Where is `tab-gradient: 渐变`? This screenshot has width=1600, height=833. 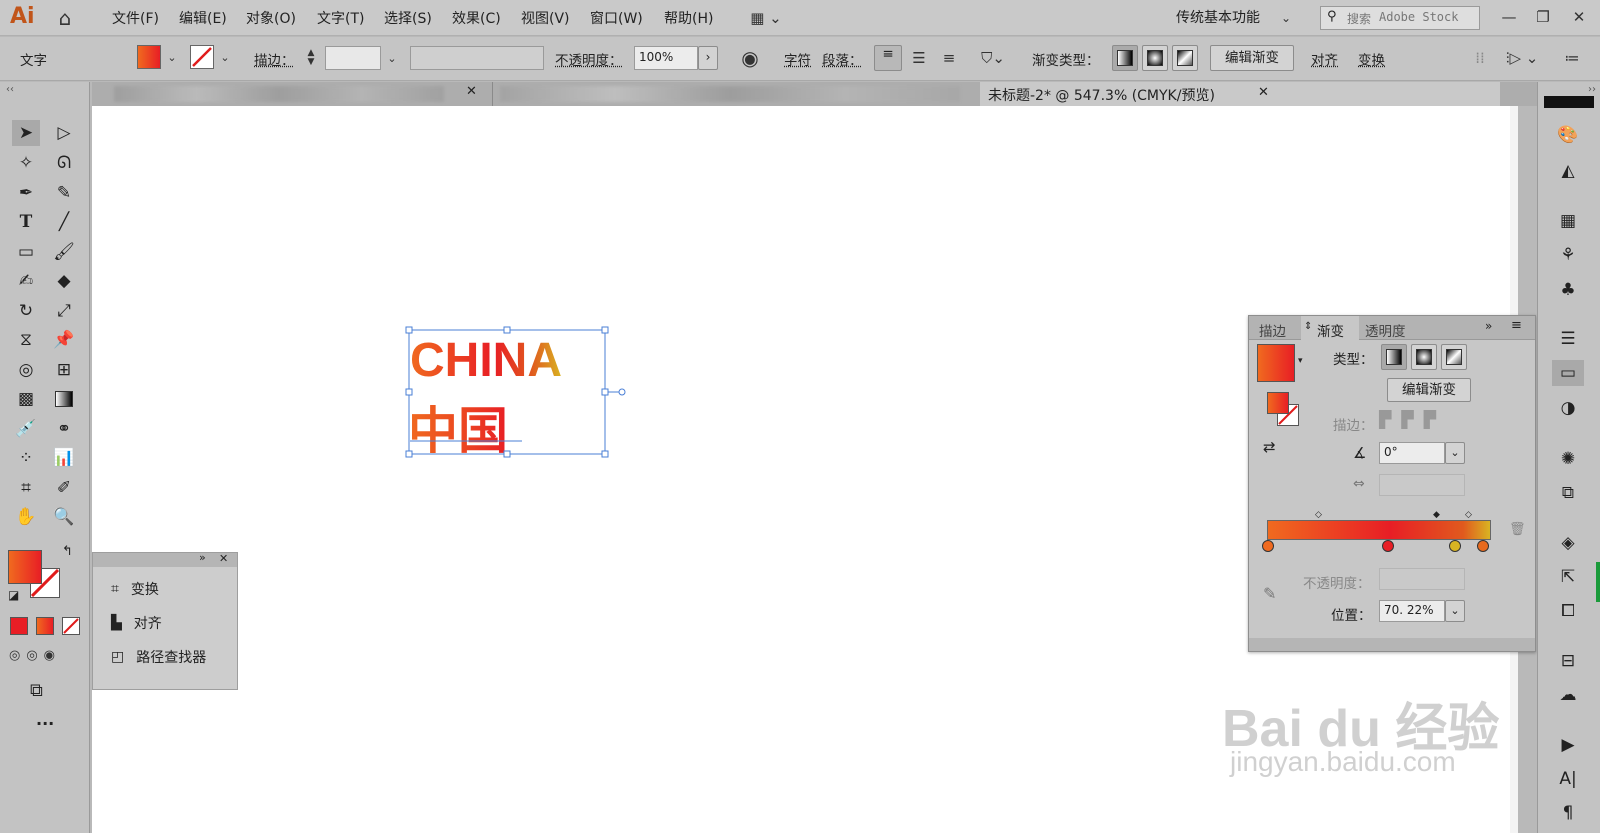
tab-gradient: 渐变 is located at coordinates (1330, 330).